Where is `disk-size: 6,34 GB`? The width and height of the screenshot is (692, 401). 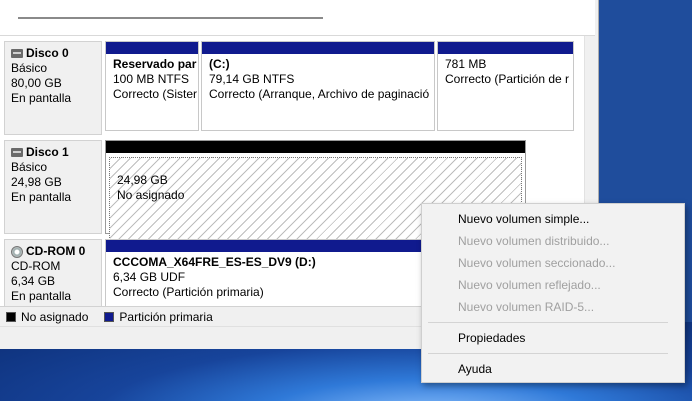 disk-size: 6,34 GB is located at coordinates (33, 281).